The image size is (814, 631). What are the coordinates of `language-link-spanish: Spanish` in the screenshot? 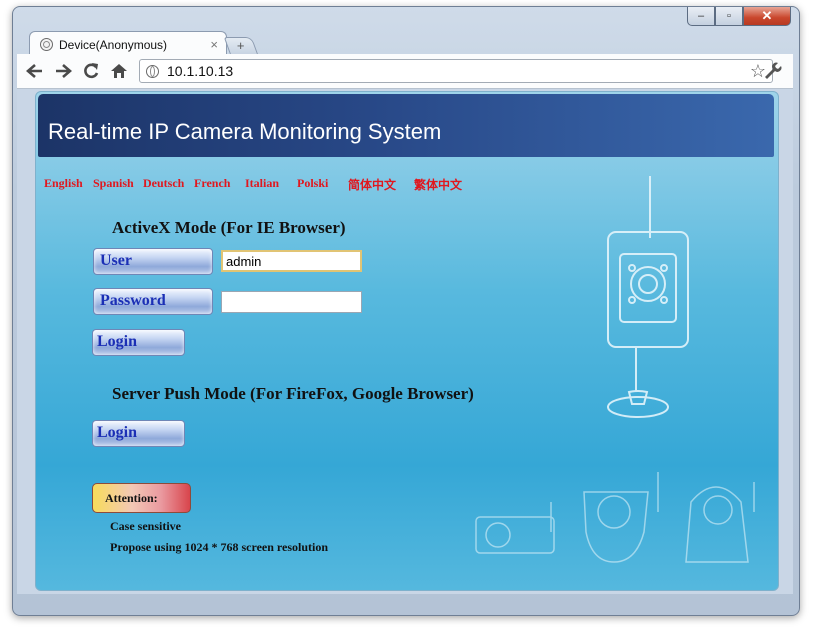 It's located at (113, 183).